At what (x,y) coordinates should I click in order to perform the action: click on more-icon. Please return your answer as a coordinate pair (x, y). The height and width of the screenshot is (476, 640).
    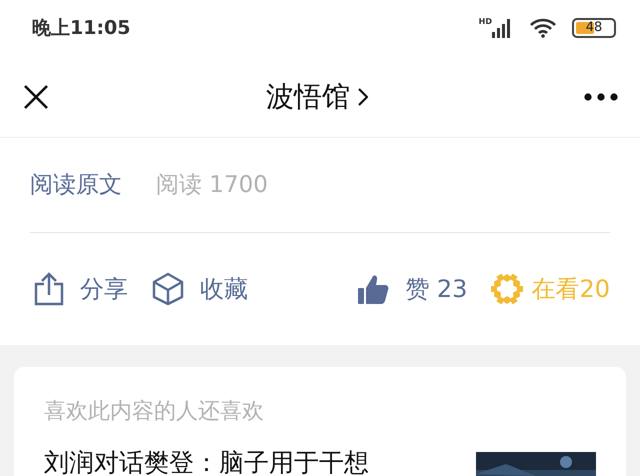
    Looking at the image, I should click on (601, 97).